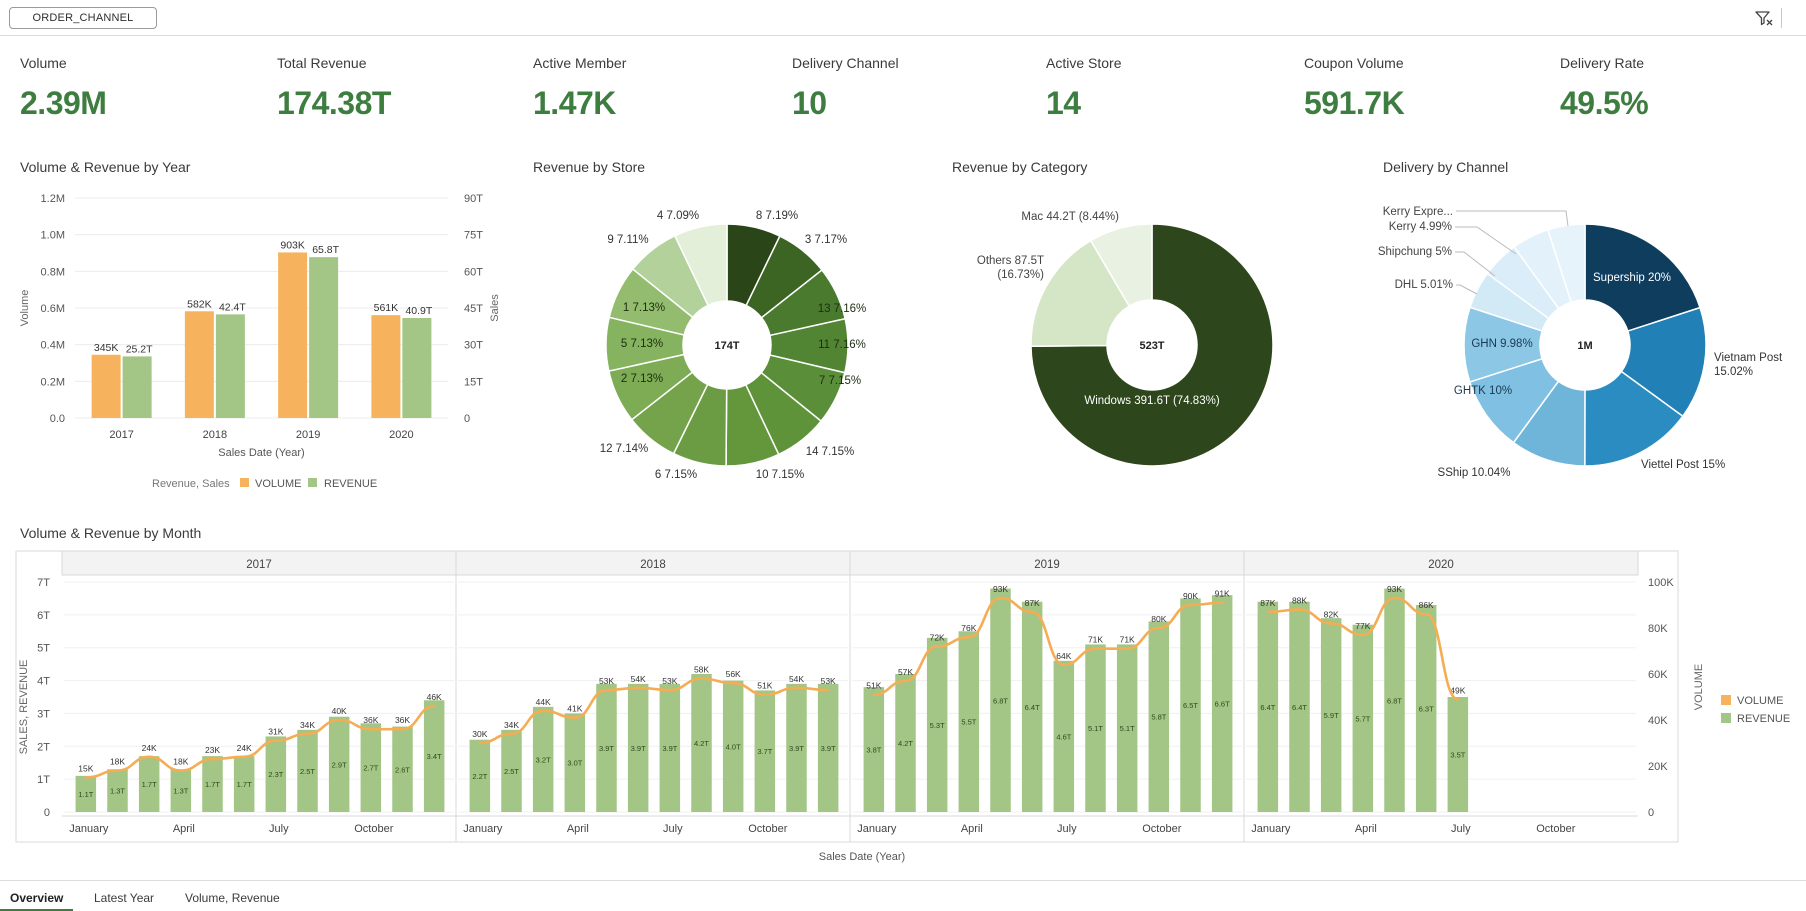 This screenshot has width=1806, height=911. Describe the element at coordinates (1733, 372) in the screenshot. I see `slice-label: 15.02%` at that location.